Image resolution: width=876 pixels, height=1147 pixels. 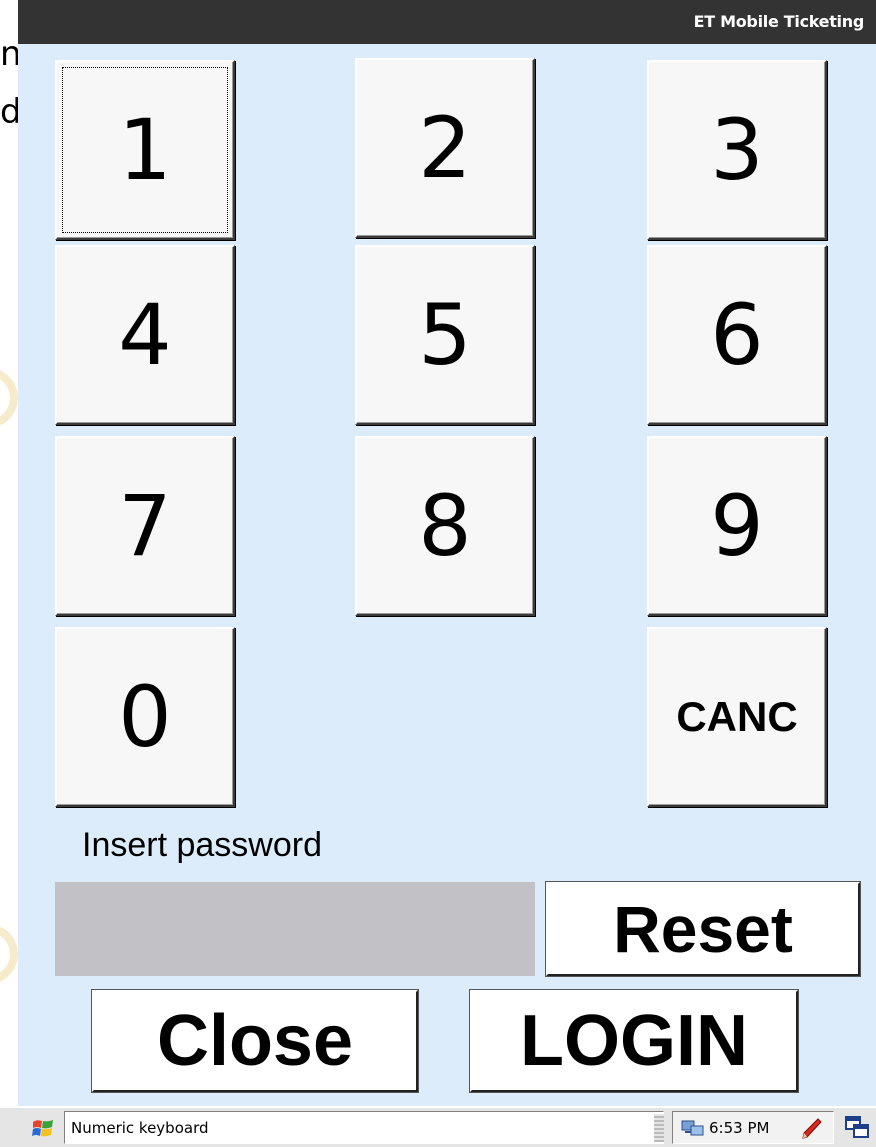 I want to click on key-label: 5, so click(x=445, y=335).